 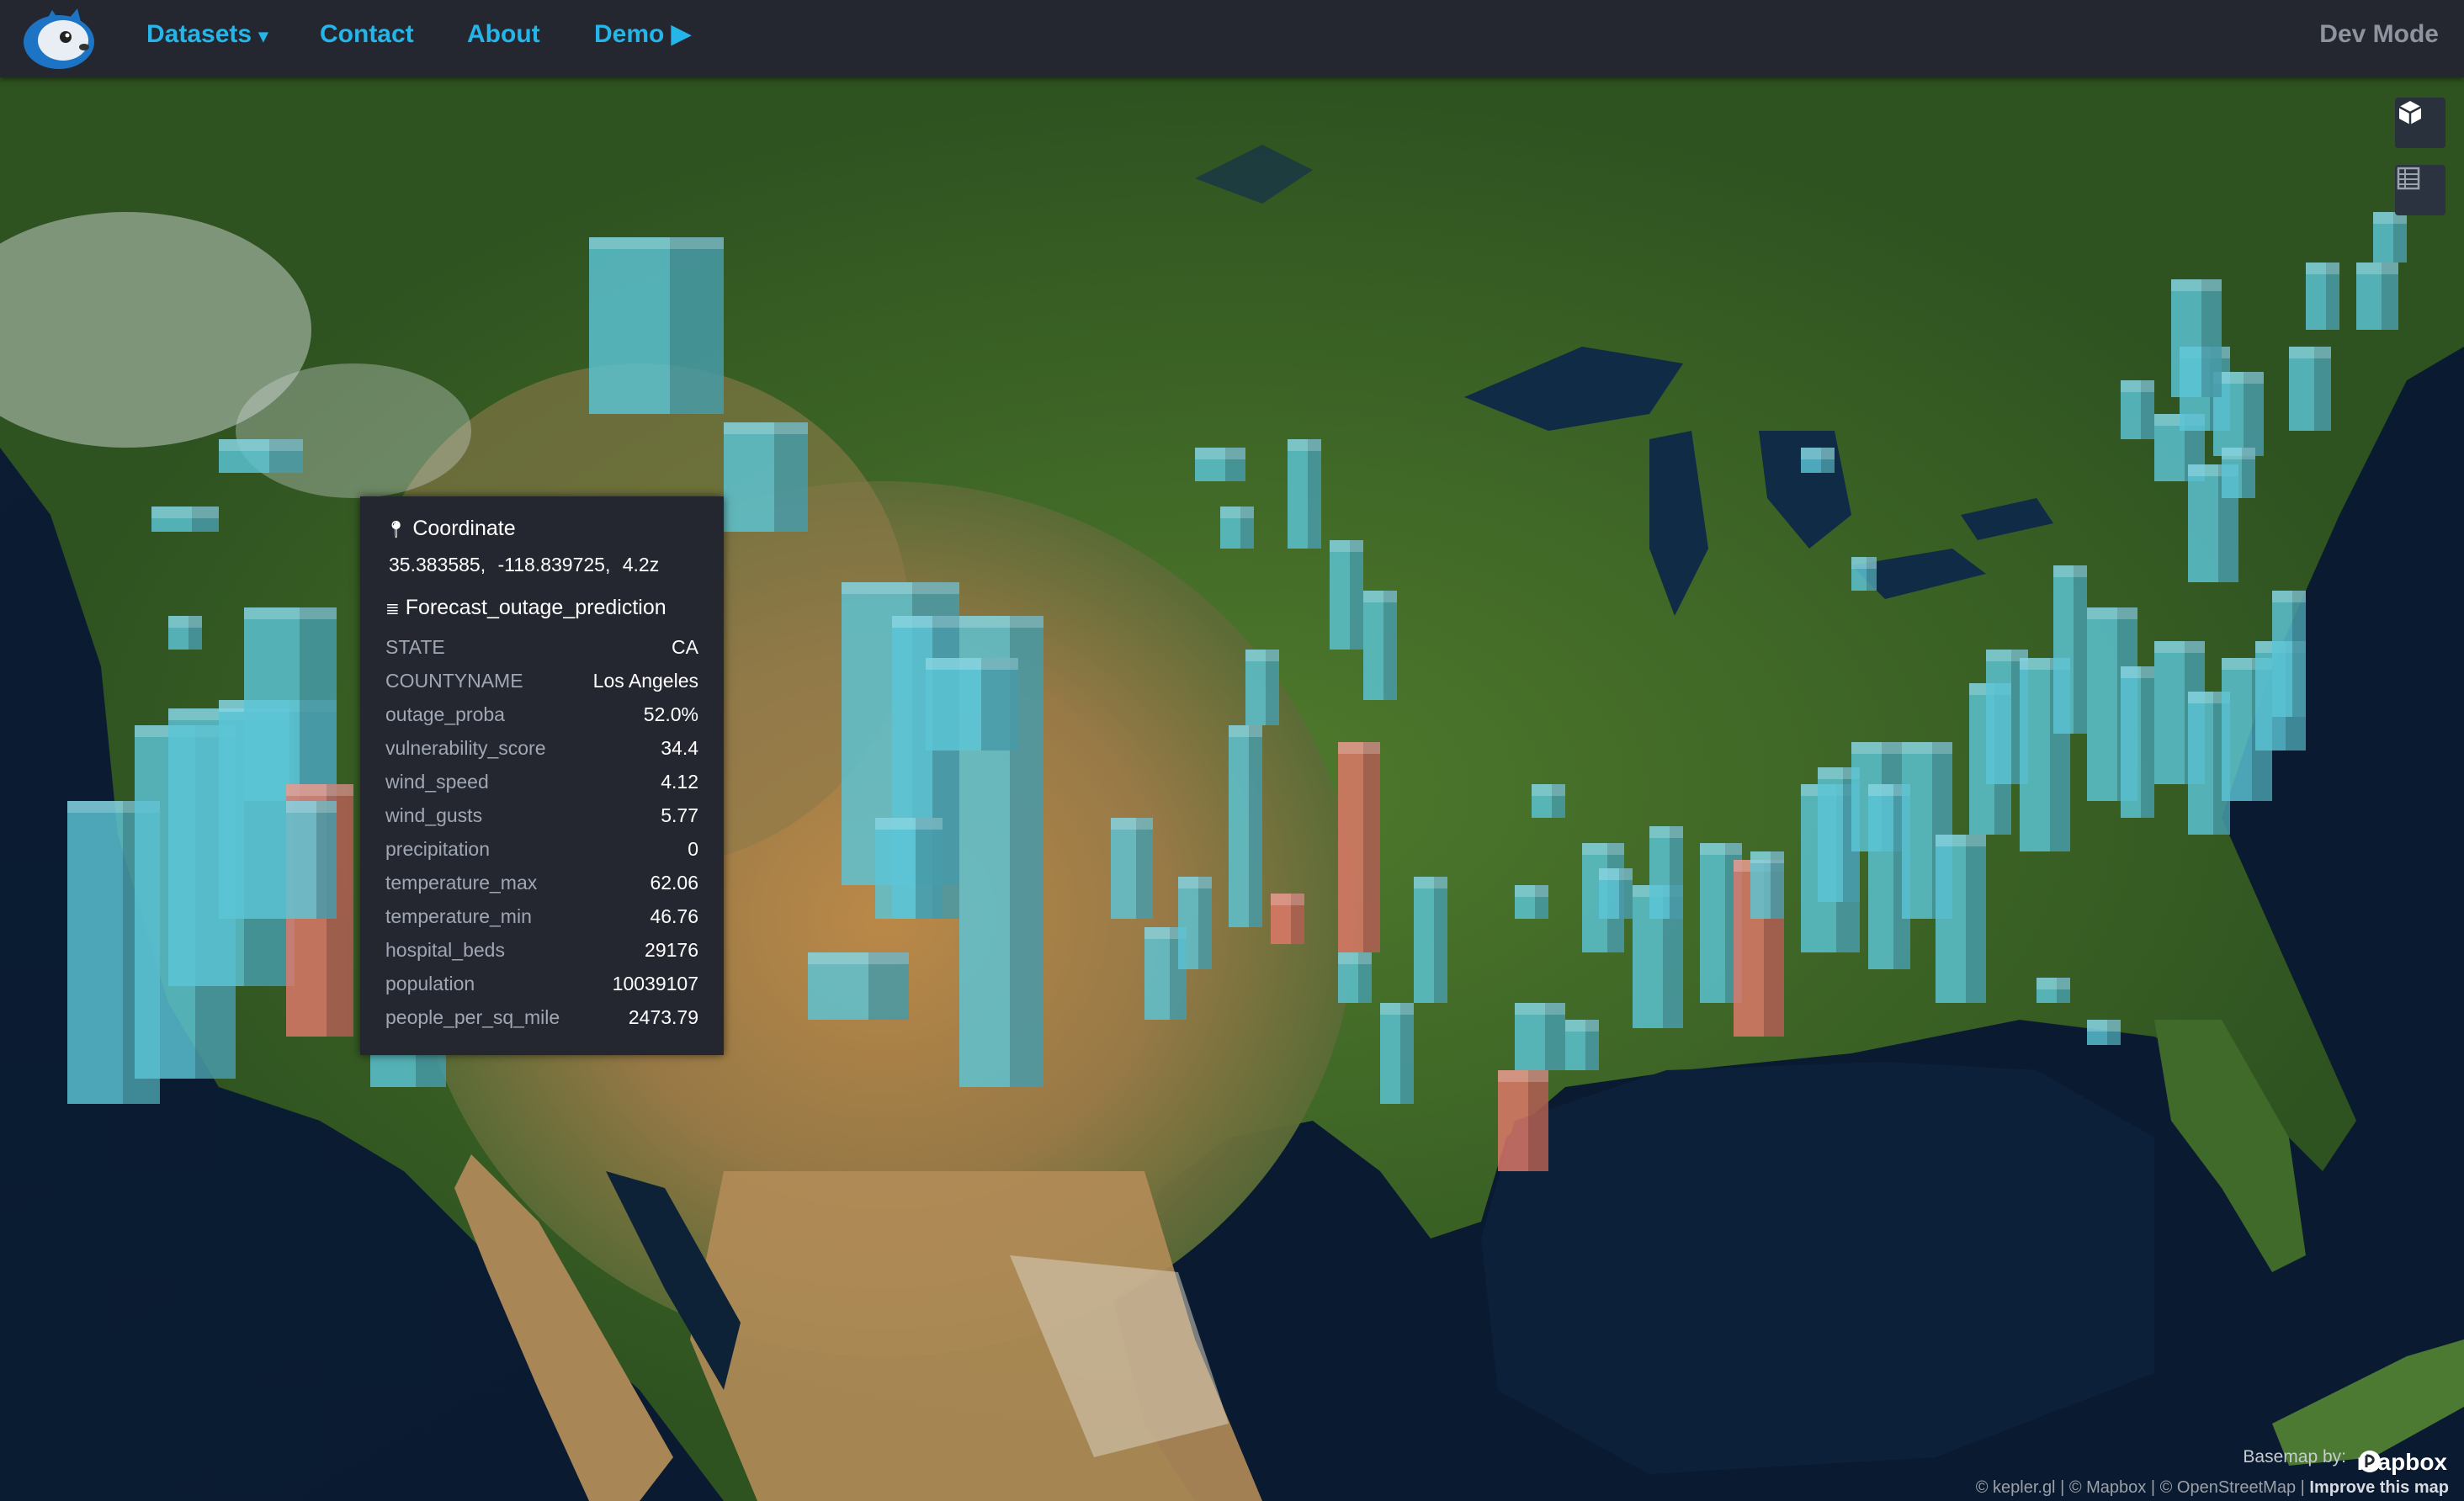 What do you see at coordinates (2420, 190) in the screenshot?
I see `data-table-button` at bounding box center [2420, 190].